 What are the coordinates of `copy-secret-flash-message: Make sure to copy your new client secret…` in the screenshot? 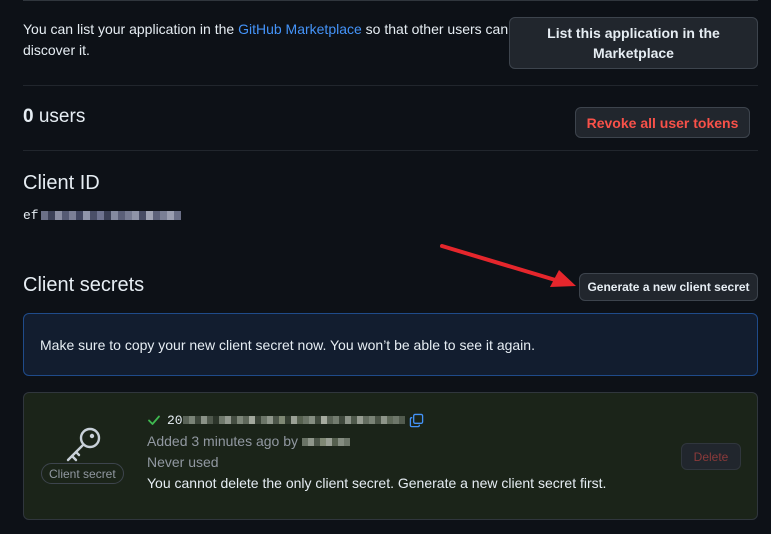 It's located at (390, 344).